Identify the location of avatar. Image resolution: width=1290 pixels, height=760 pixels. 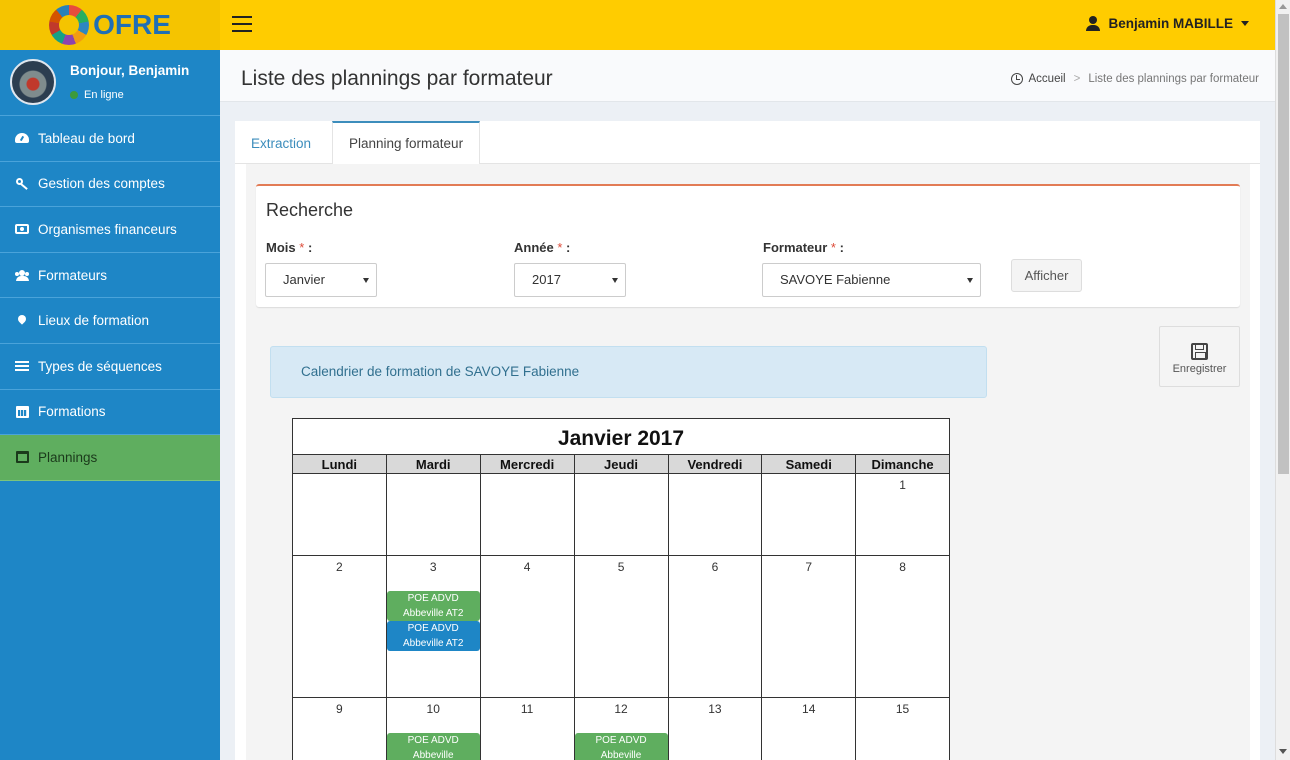
(33, 82).